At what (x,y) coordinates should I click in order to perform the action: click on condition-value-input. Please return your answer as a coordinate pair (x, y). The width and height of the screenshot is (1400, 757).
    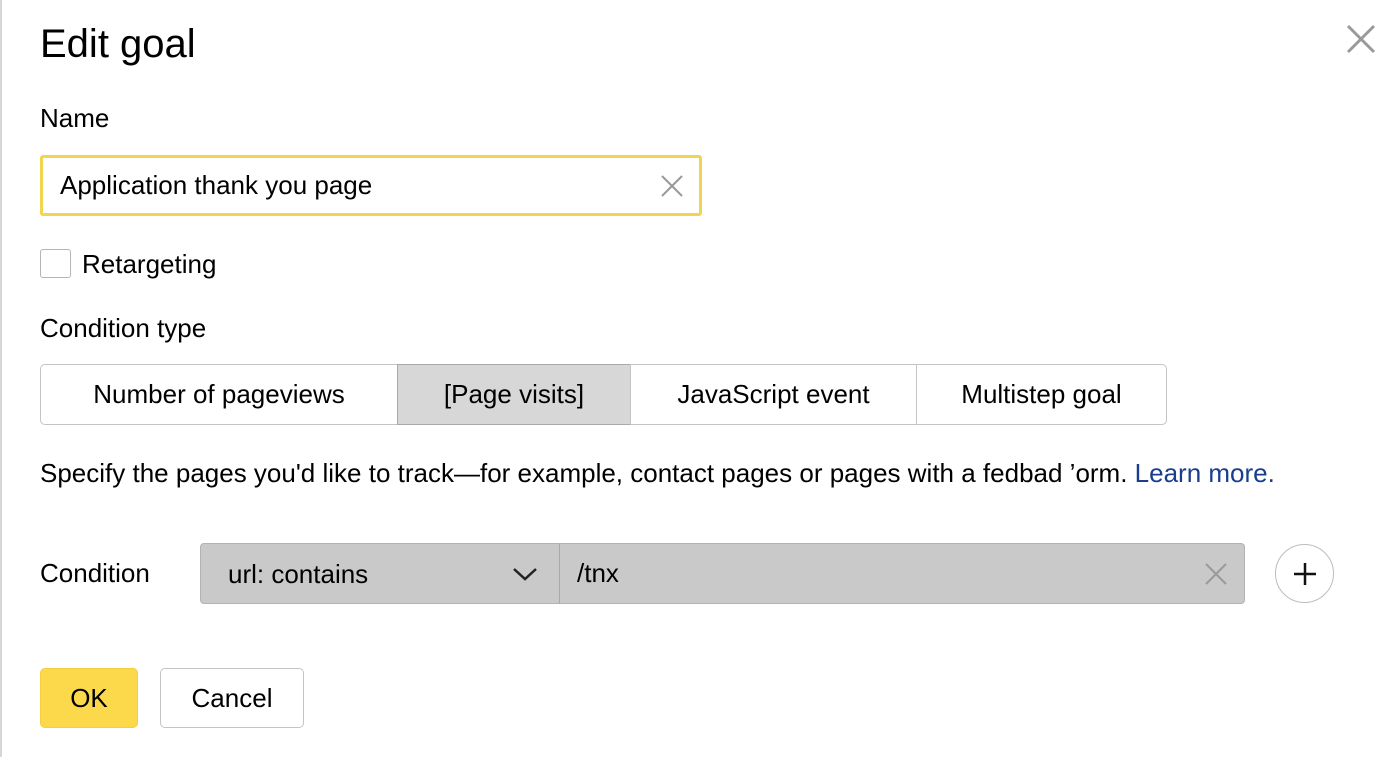
    Looking at the image, I should click on (870, 573).